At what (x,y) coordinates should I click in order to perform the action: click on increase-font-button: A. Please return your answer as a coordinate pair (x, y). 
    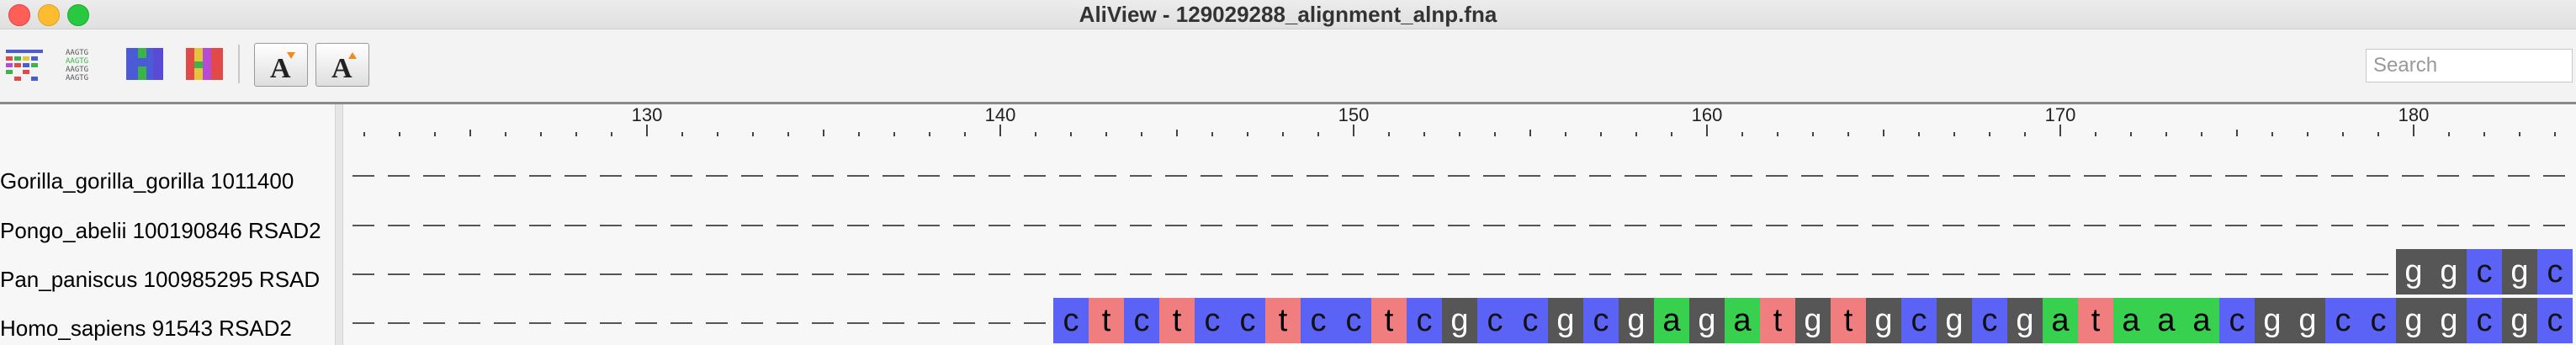
    Looking at the image, I should click on (342, 65).